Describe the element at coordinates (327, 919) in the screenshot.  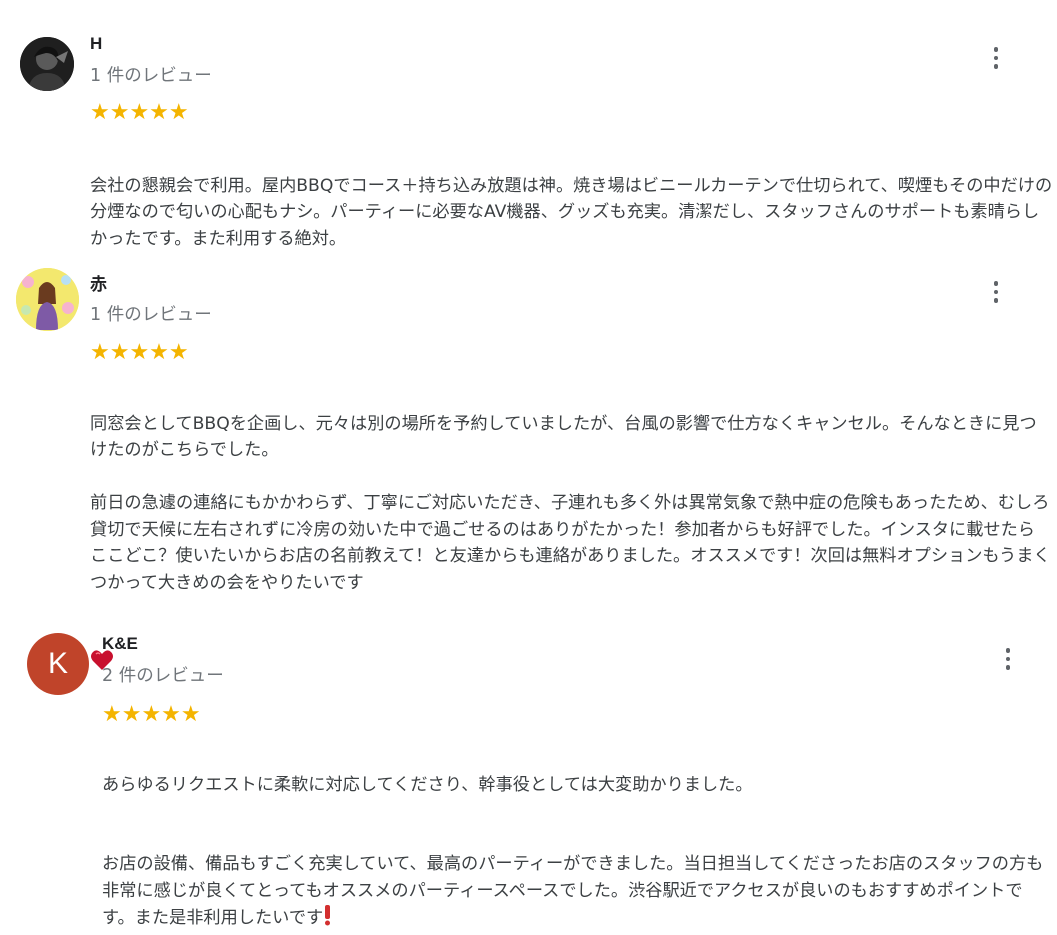
I see `exclamation-emoji-icon` at that location.